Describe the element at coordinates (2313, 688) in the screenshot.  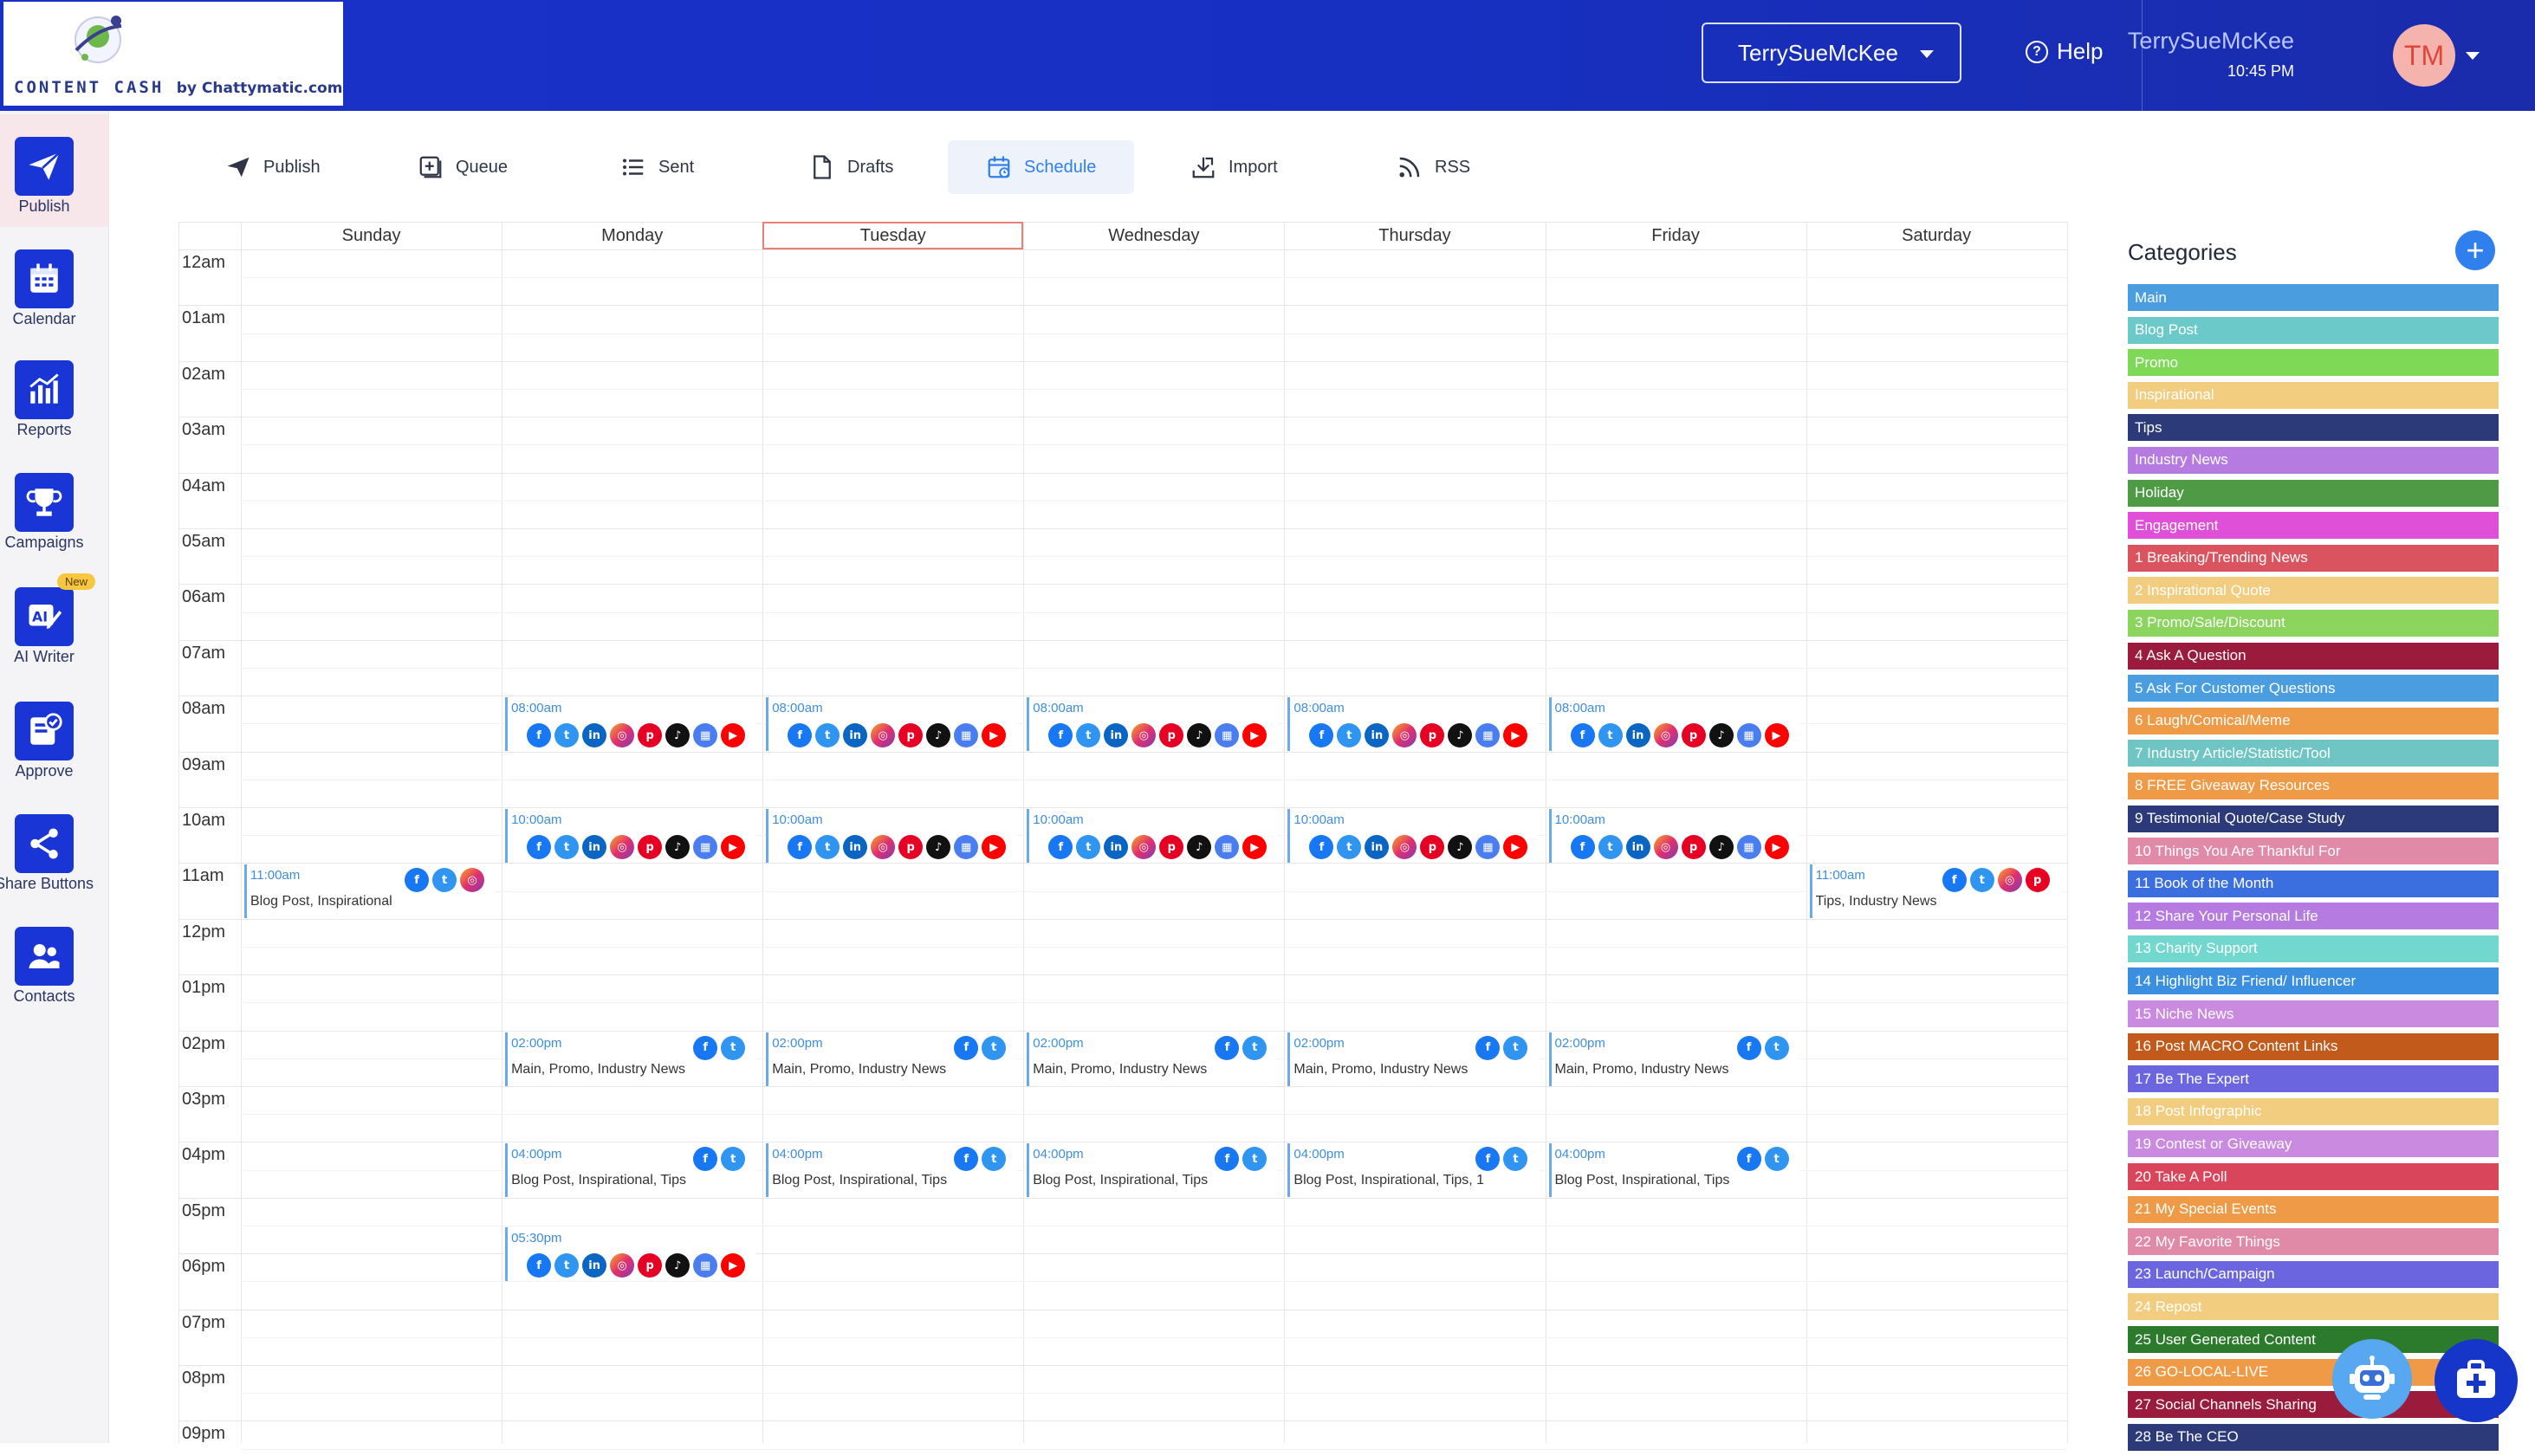
I see `category-item: 5 Ask For Customer Questions` at that location.